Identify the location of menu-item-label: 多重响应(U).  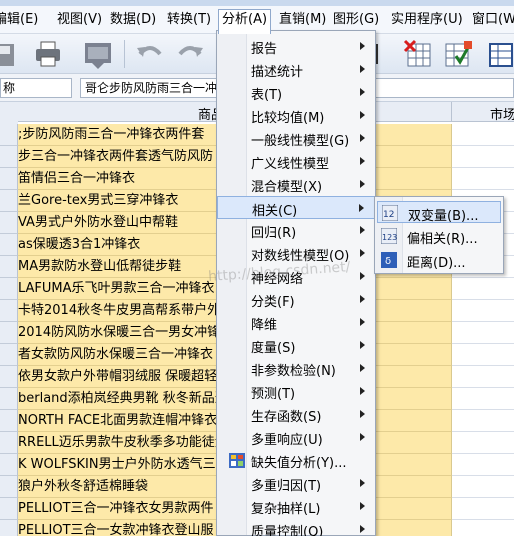
(287, 440).